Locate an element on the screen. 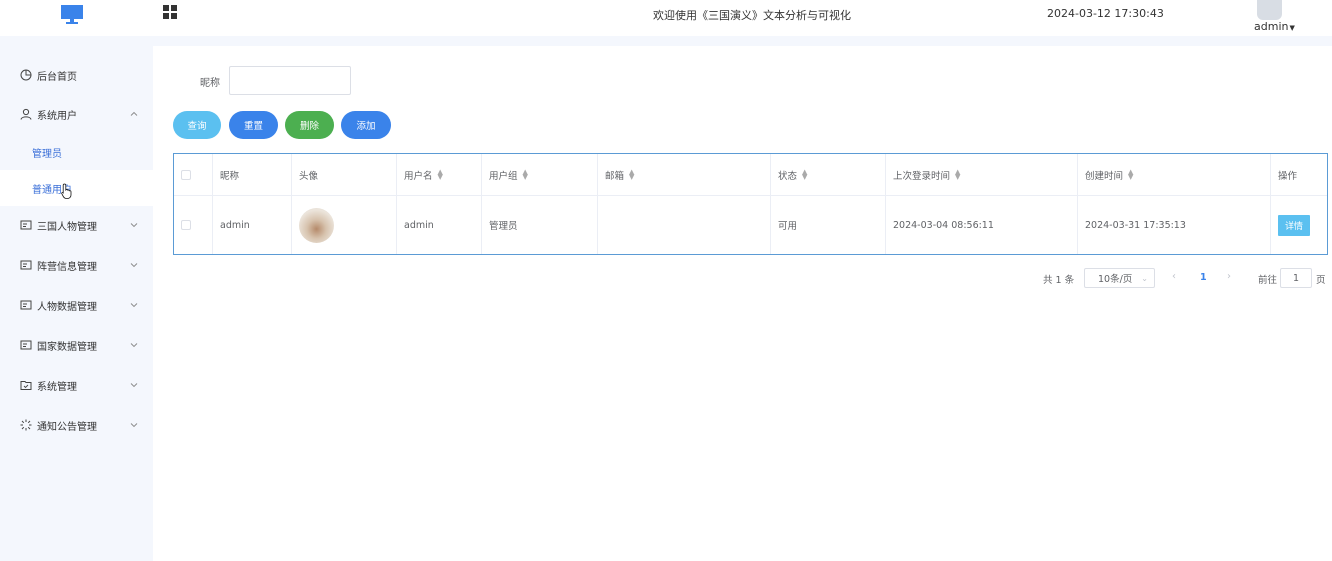 This screenshot has width=1332, height=561. header-username: 用户名 ▲ ▼ is located at coordinates (439, 174).